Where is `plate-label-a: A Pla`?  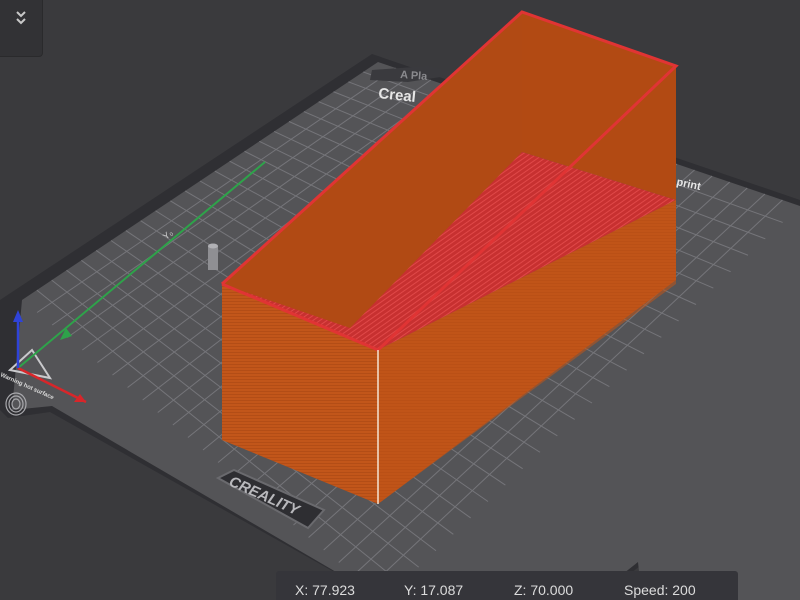
plate-label-a: A Pla is located at coordinates (414, 76).